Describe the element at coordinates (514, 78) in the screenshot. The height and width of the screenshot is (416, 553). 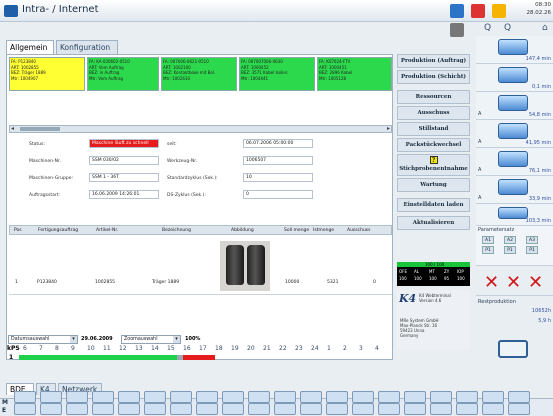
I see `right-item: 0,1 min` at that location.